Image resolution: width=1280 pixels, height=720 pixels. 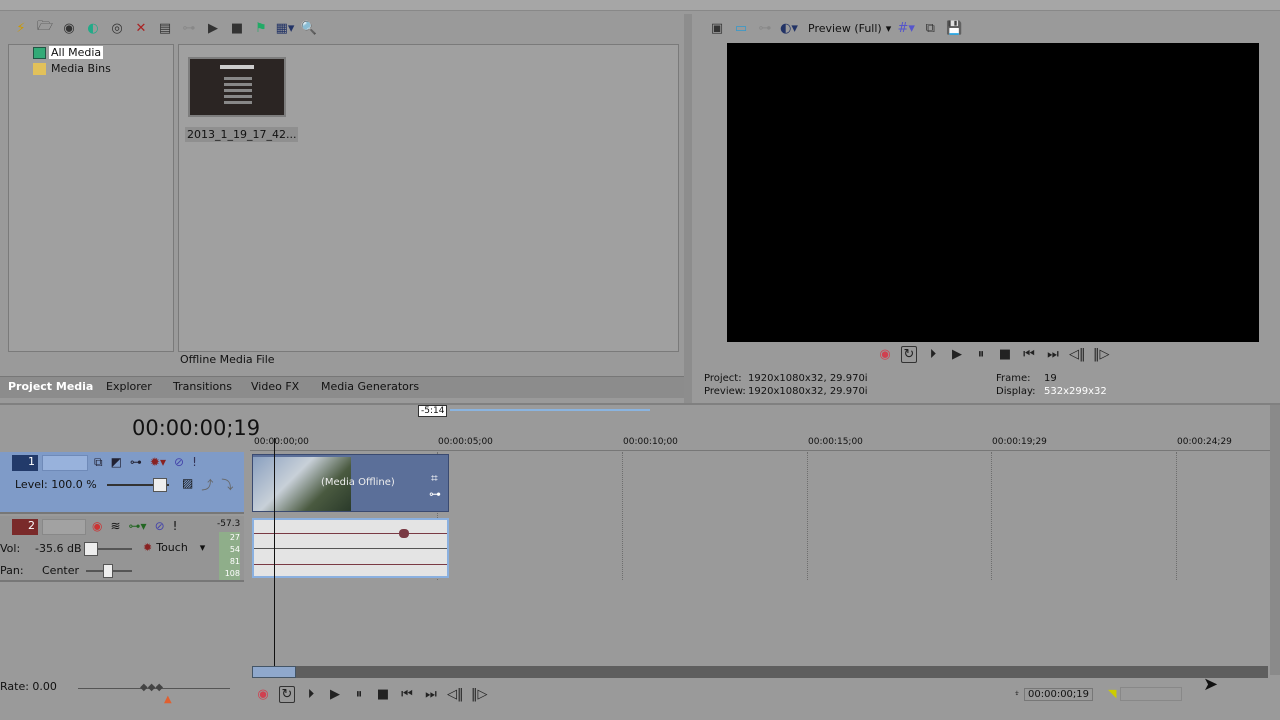 I want to click on video-track-header: 1 ⧉ ◩ ⊶ ✹▾ ⊘! Level: 100.0 % ▨ ⤴ ⤵, so click(x=122, y=483).